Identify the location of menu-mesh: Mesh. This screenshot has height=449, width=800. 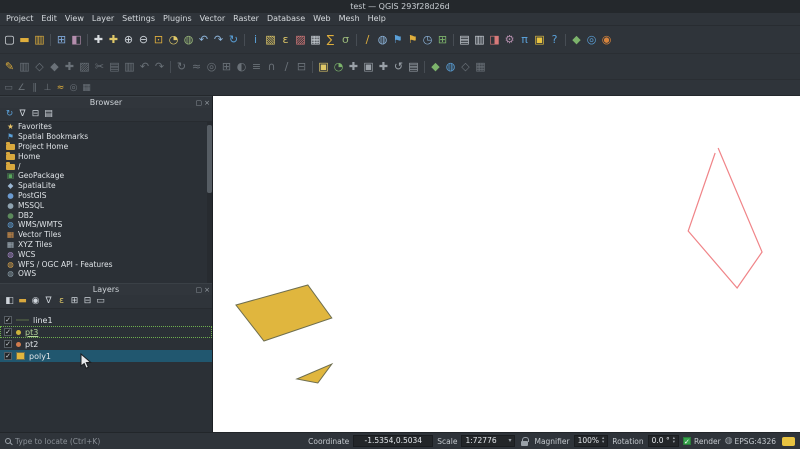
(349, 19).